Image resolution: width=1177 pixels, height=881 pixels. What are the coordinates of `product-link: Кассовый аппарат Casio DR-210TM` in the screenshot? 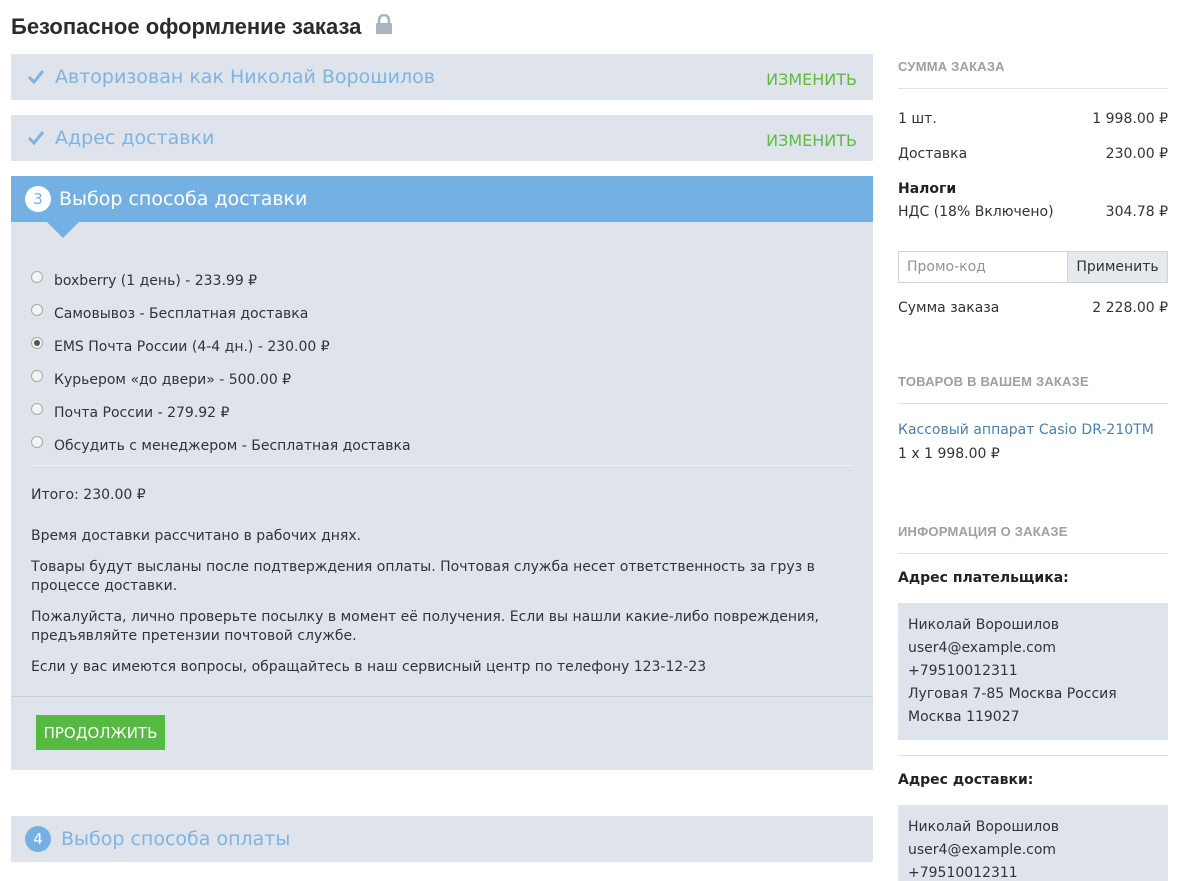 It's located at (1026, 430).